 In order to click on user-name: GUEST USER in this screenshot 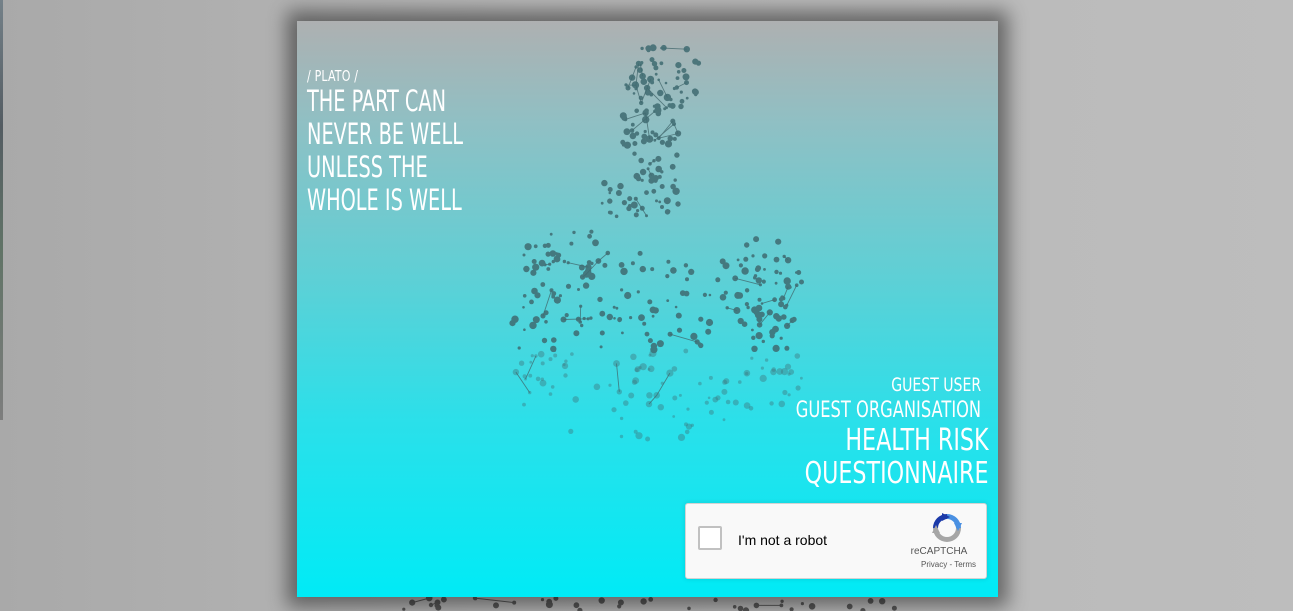, I will do `click(936, 385)`.